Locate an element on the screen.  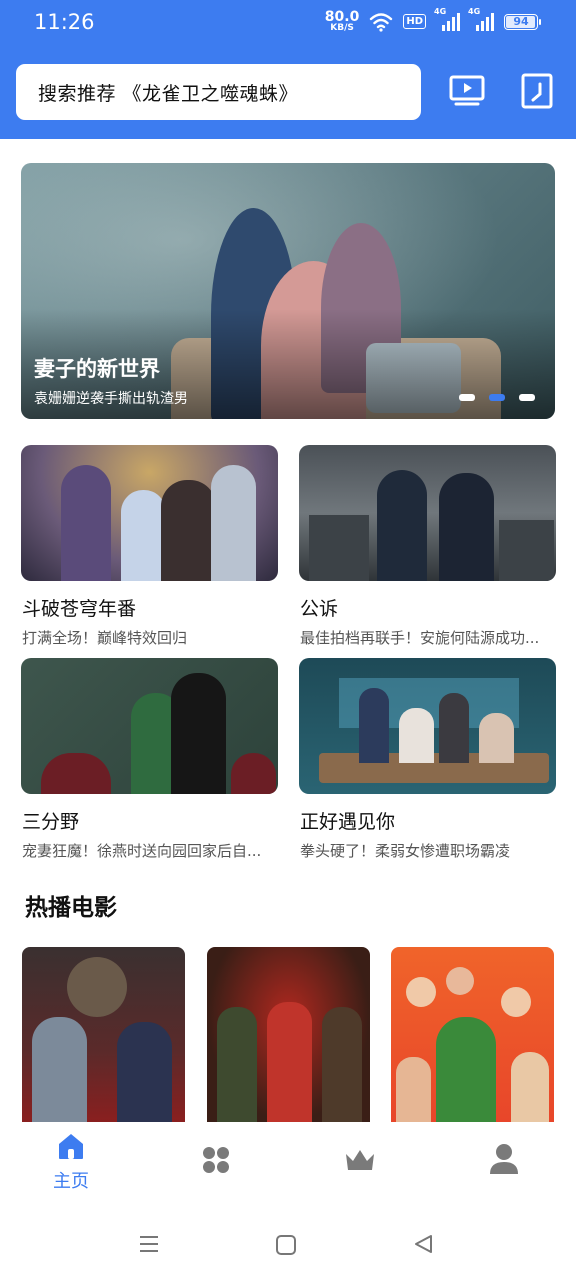
bottom-nav: 主页 is located at coordinates (288, 1164).